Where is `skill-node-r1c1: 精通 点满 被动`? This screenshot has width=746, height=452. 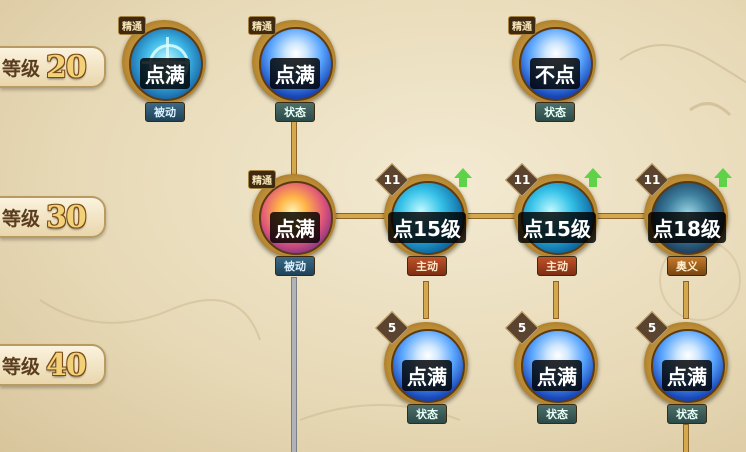
skill-node-r1c1: 精通 点满 被动 is located at coordinates (164, 68).